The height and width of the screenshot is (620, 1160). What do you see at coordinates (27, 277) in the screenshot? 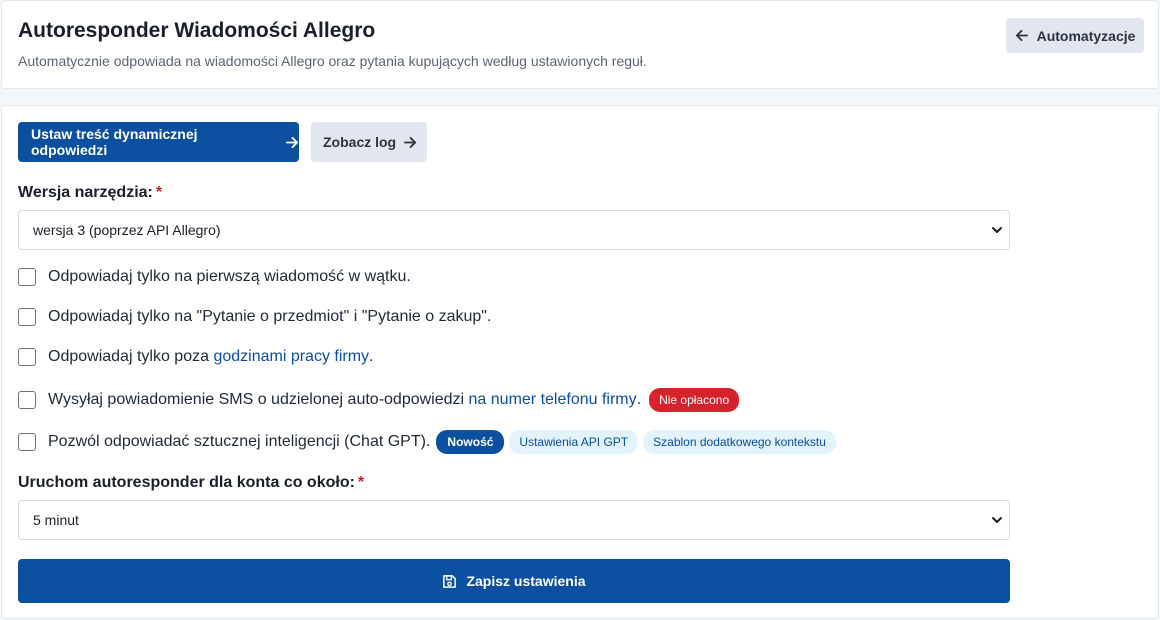
I see `first-message-checkbox` at bounding box center [27, 277].